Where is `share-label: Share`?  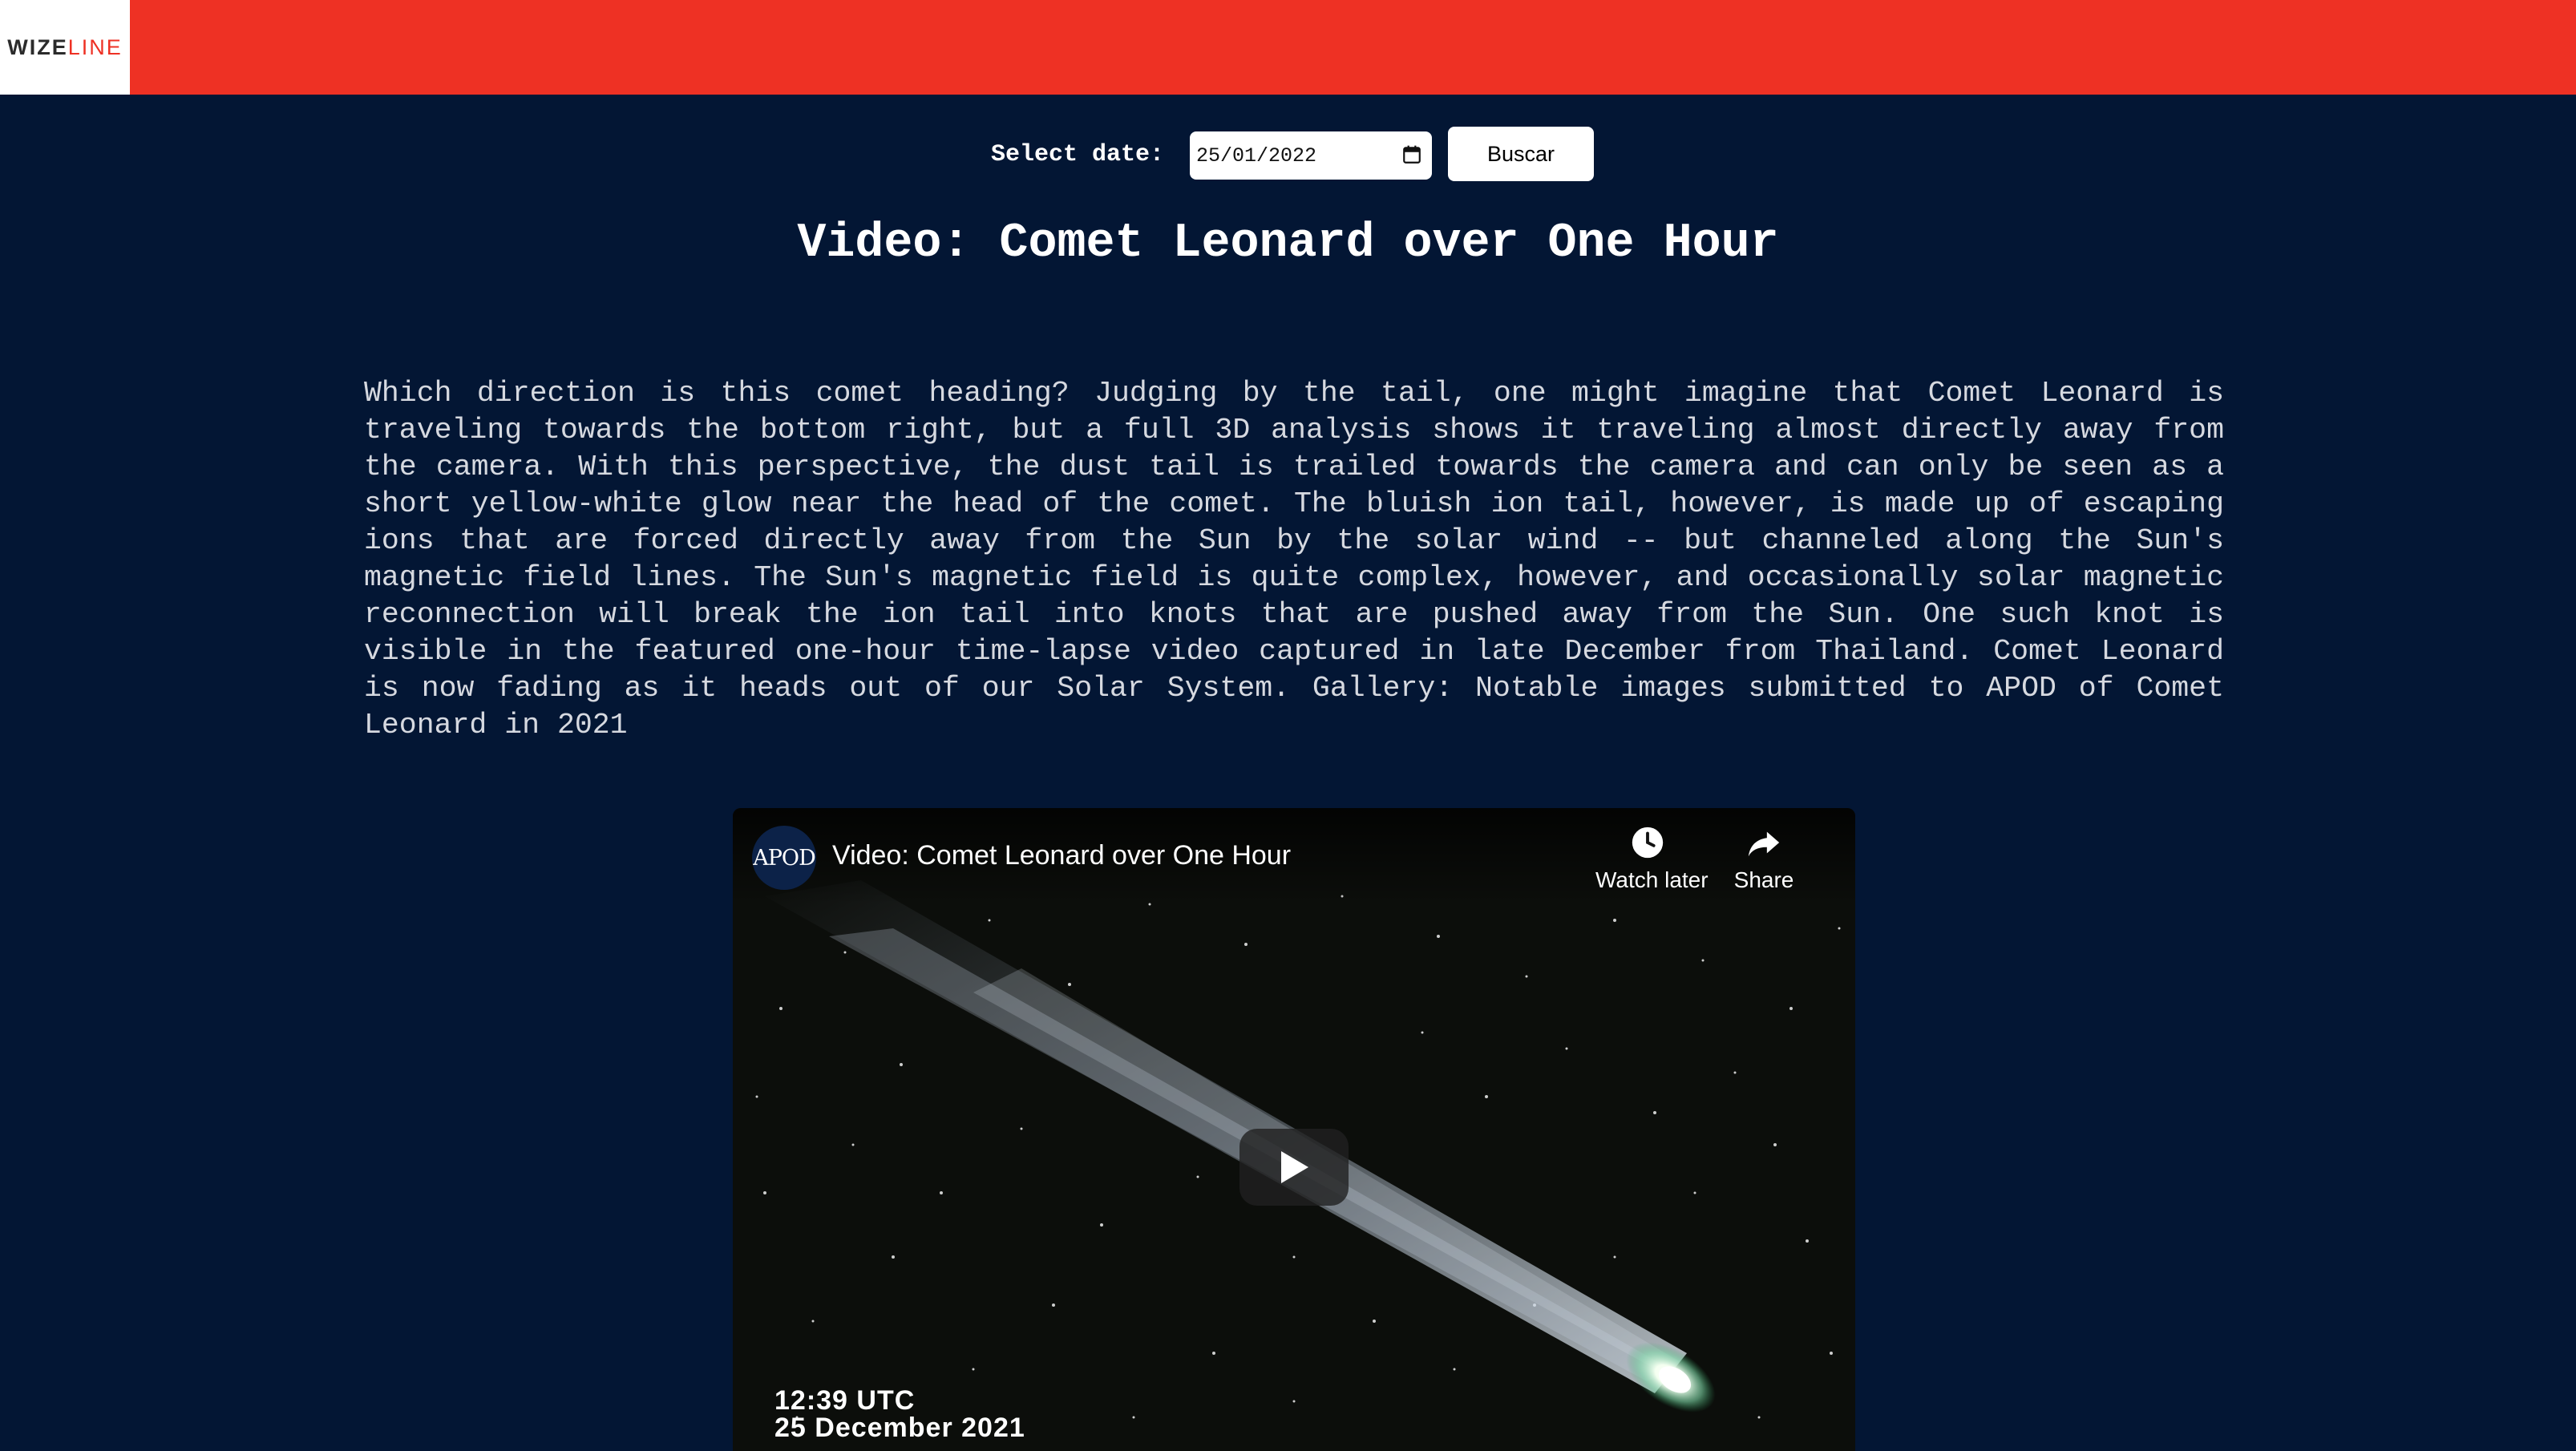 share-label: Share is located at coordinates (1763, 879).